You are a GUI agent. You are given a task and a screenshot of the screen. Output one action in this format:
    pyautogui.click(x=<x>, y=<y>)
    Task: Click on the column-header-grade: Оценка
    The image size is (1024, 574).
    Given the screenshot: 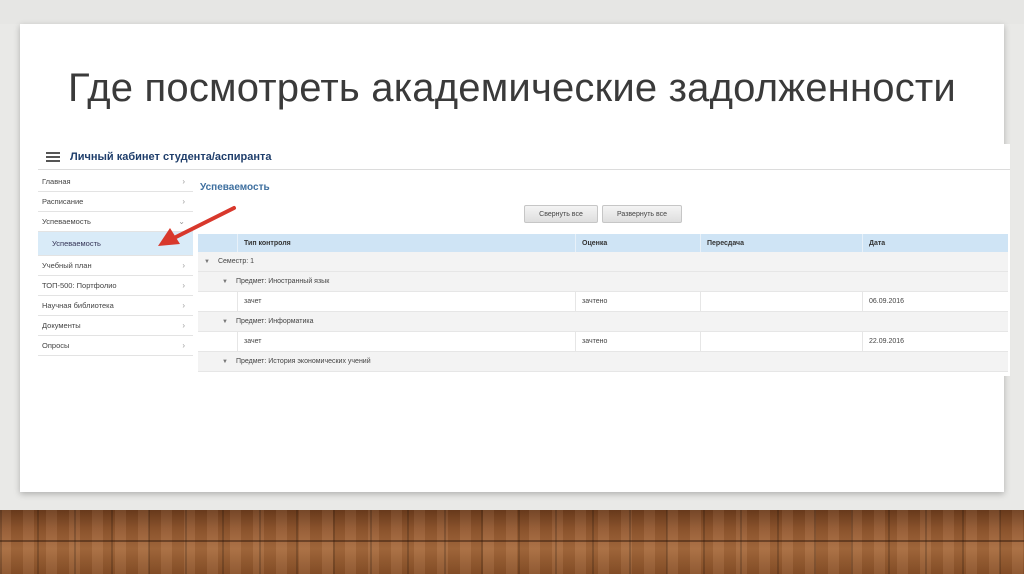 What is the action you would take?
    pyautogui.click(x=638, y=243)
    